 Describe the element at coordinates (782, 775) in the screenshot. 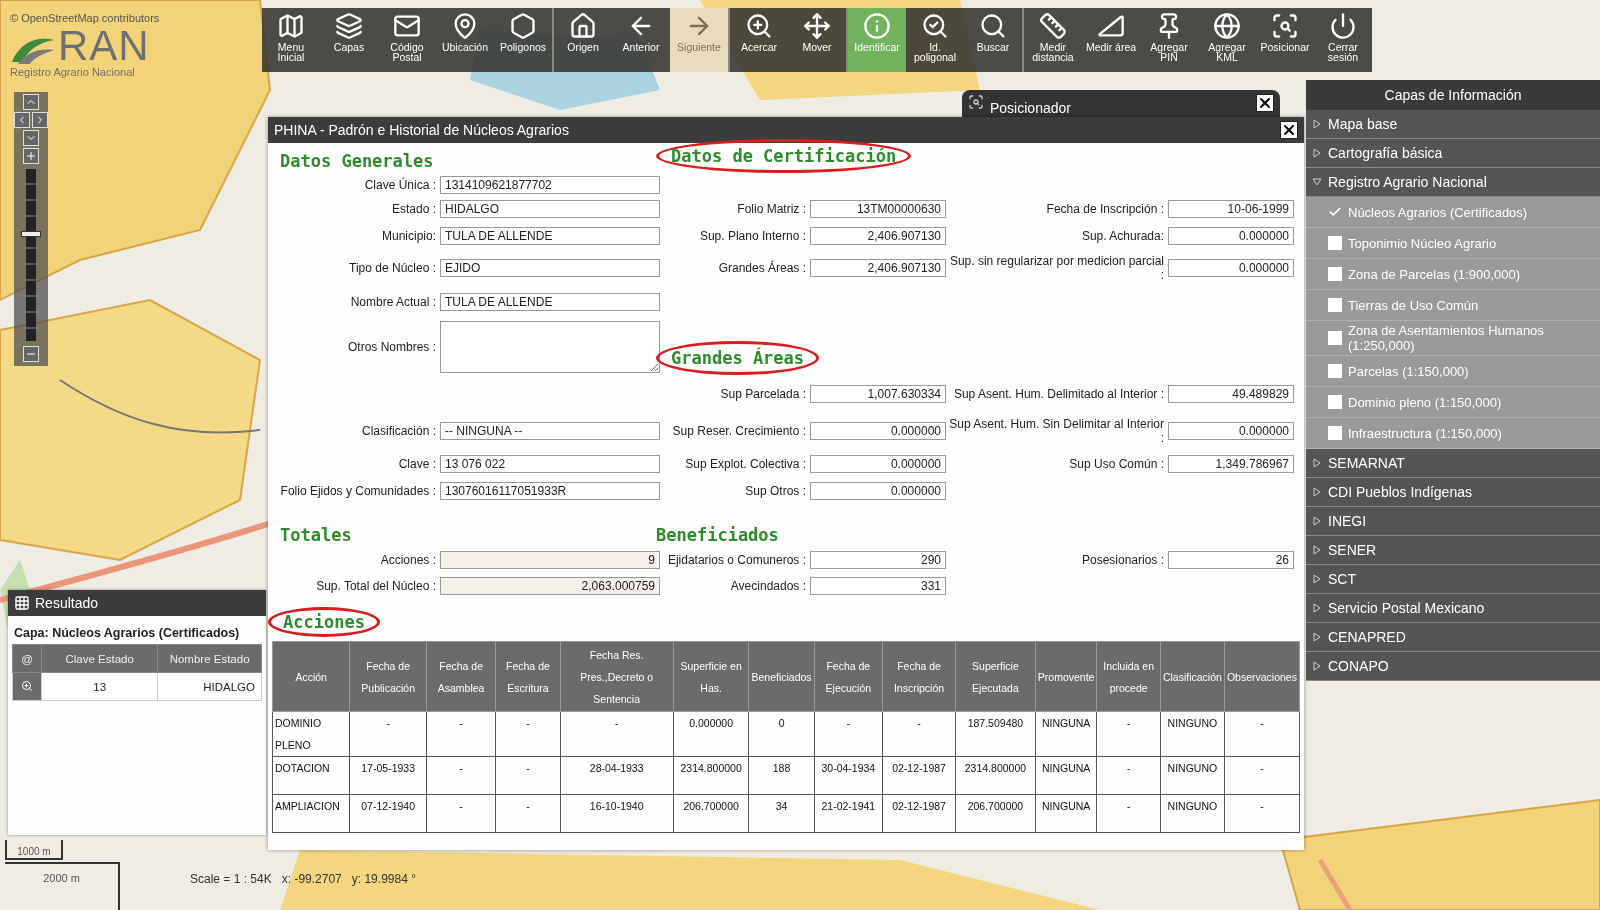

I see `table-cell: 188` at that location.